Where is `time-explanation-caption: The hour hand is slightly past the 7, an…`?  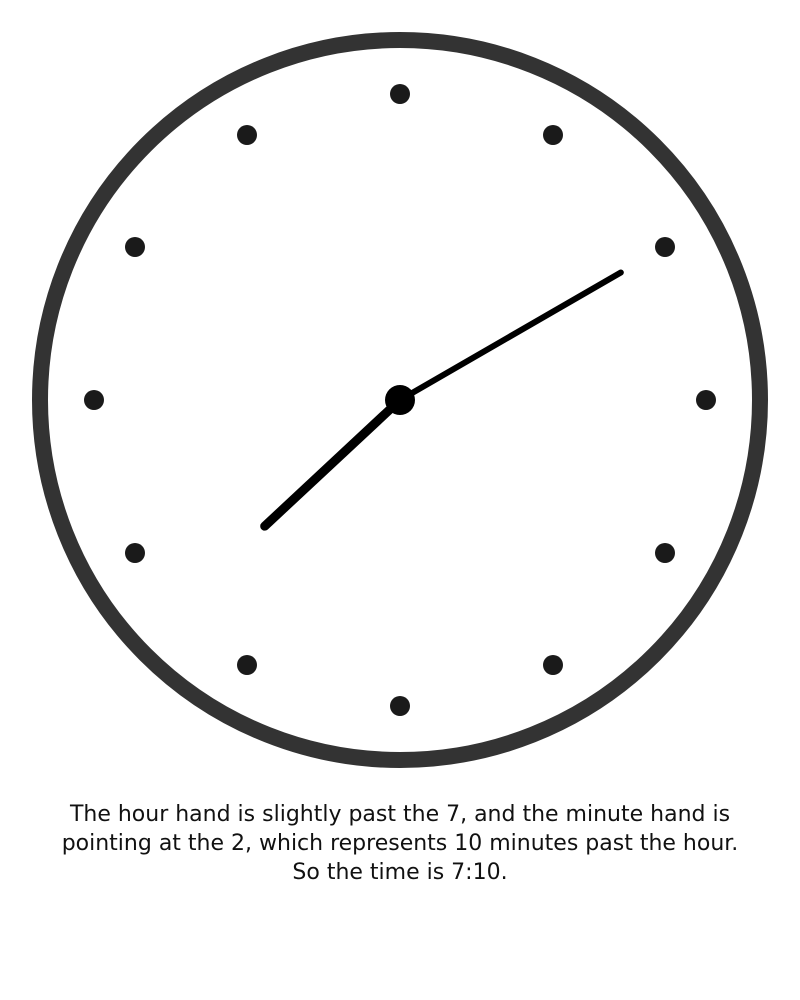
time-explanation-caption: The hour hand is slightly past the 7, an… is located at coordinates (400, 843).